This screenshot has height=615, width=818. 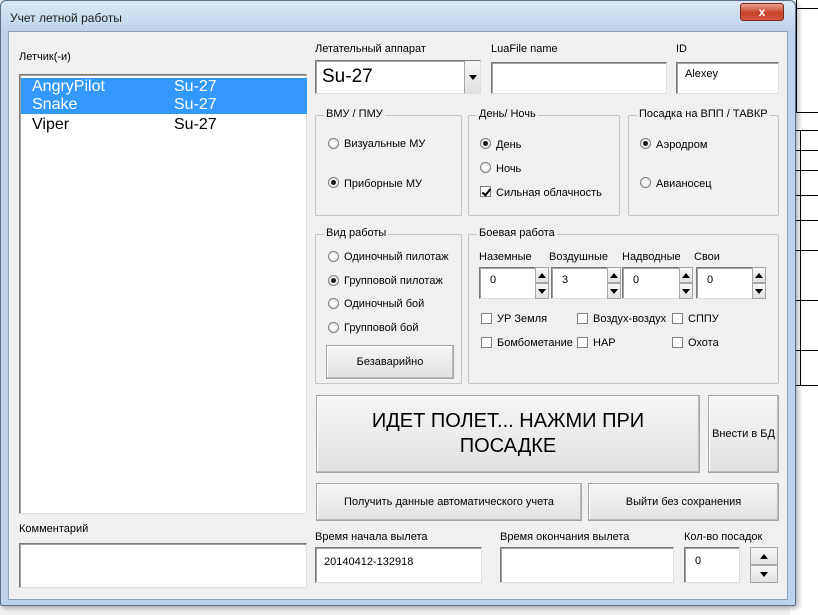 What do you see at coordinates (710, 280) in the screenshot?
I see `counter-own-value: 0` at bounding box center [710, 280].